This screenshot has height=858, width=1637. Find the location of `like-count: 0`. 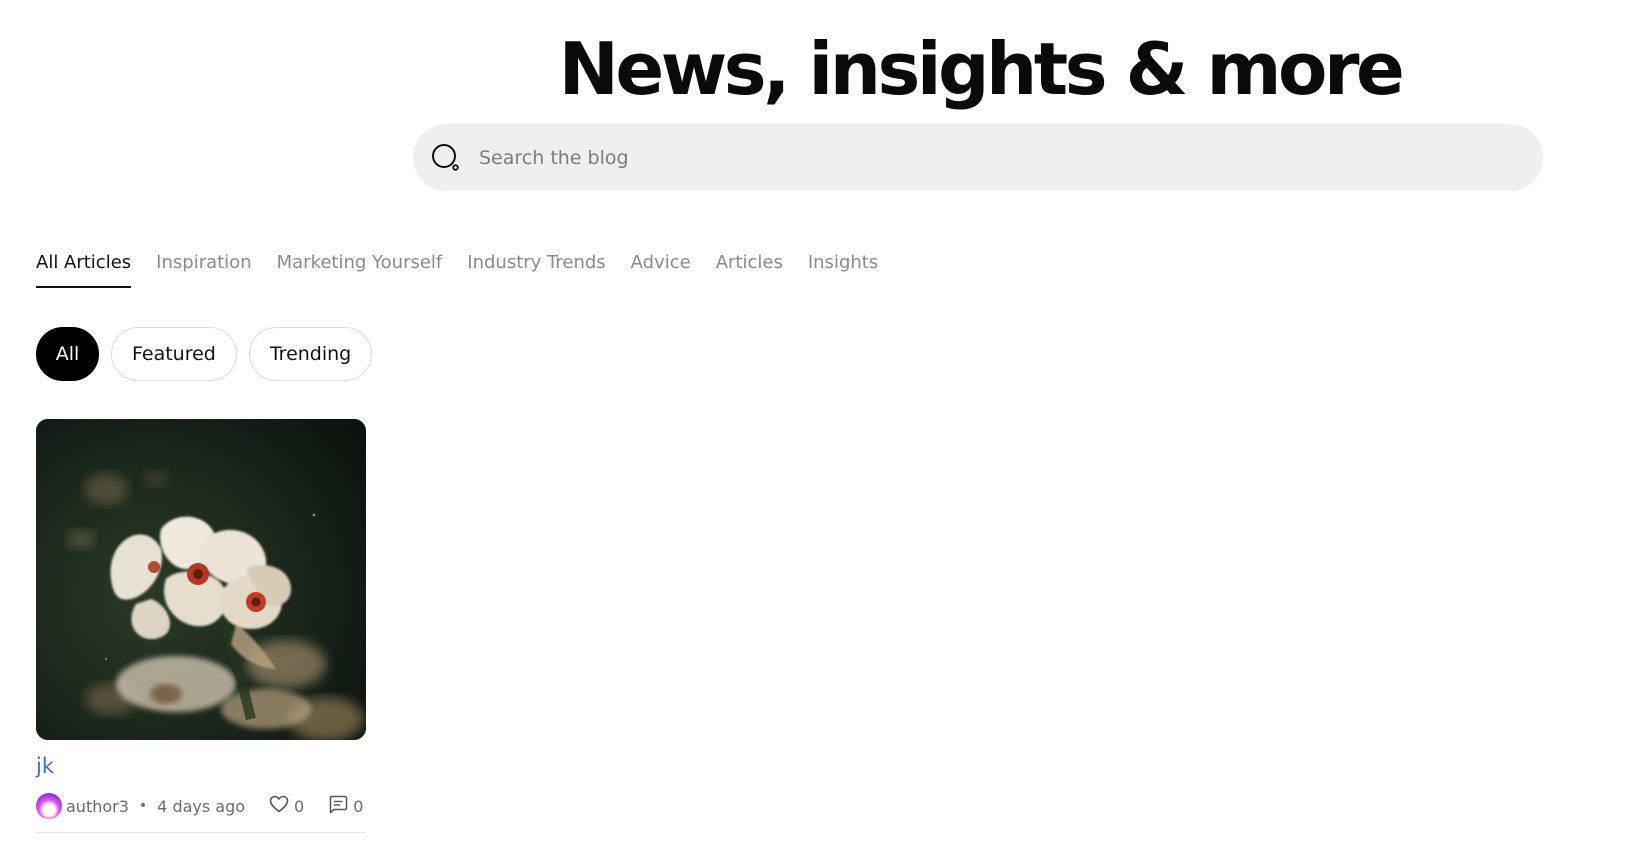

like-count: 0 is located at coordinates (299, 806).